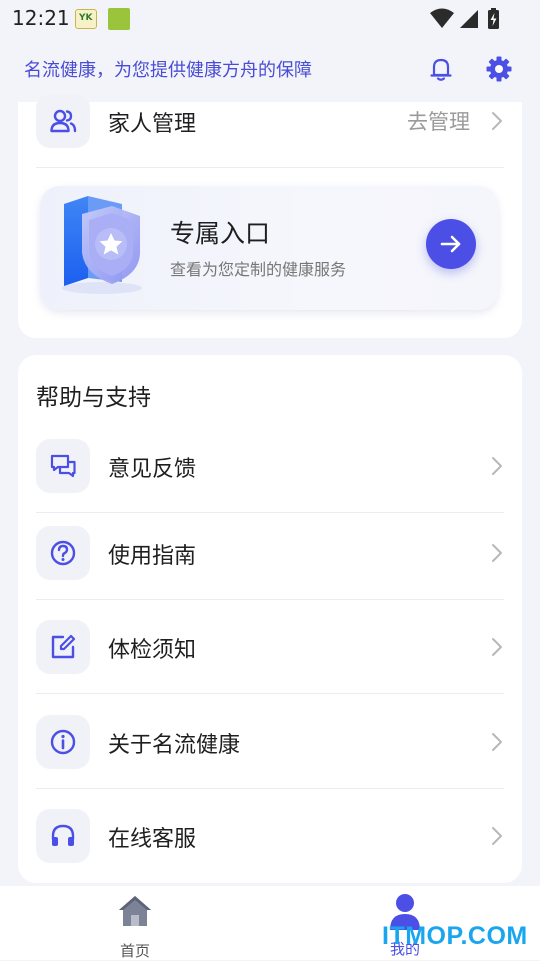 This screenshot has width=540, height=961. Describe the element at coordinates (493, 18) in the screenshot. I see `battery-icon` at that location.